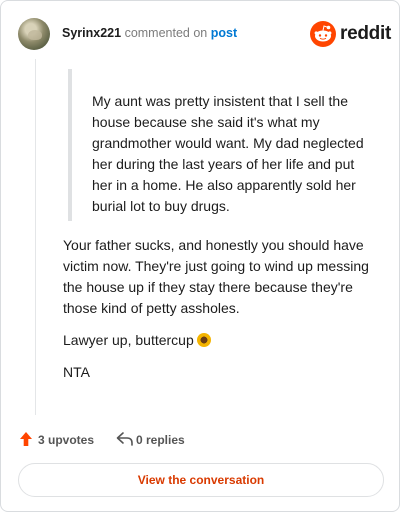 The width and height of the screenshot is (400, 512). What do you see at coordinates (203, 340) in the screenshot?
I see `sunflower-emoji-icon` at bounding box center [203, 340].